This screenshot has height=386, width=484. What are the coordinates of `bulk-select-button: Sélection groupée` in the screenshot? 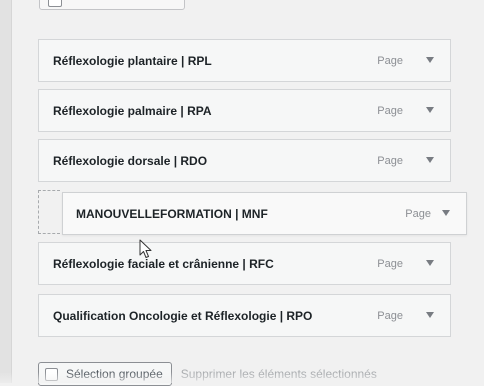 It's located at (105, 374).